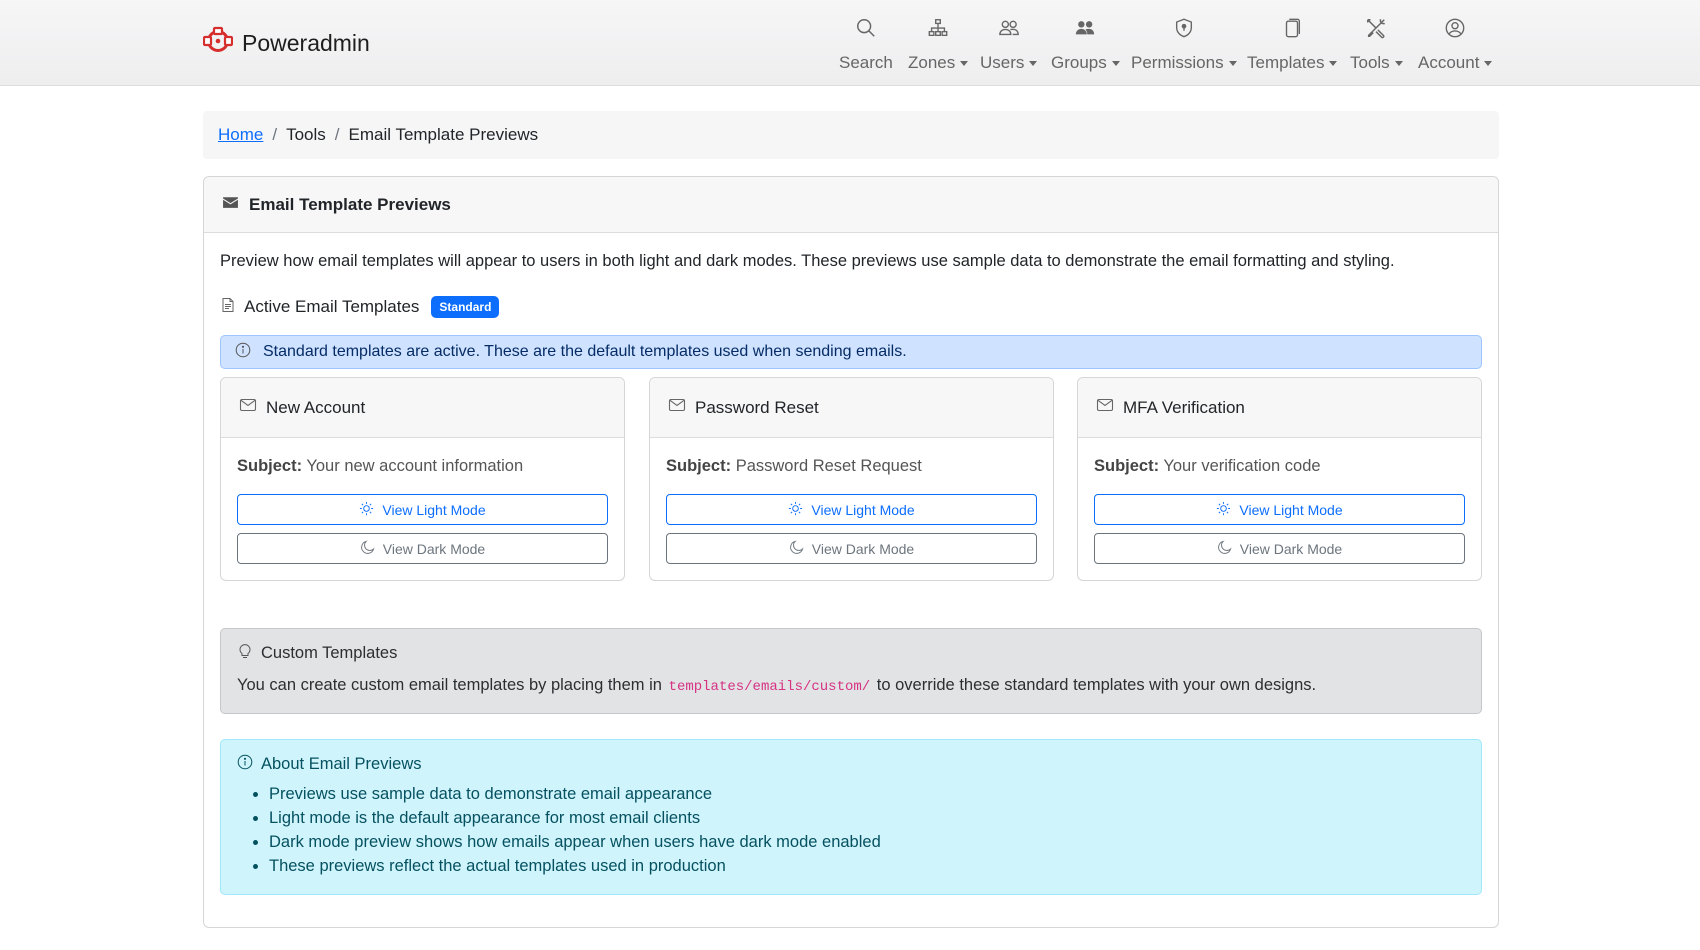  What do you see at coordinates (1177, 62) in the screenshot?
I see `nav-label: Permissions` at bounding box center [1177, 62].